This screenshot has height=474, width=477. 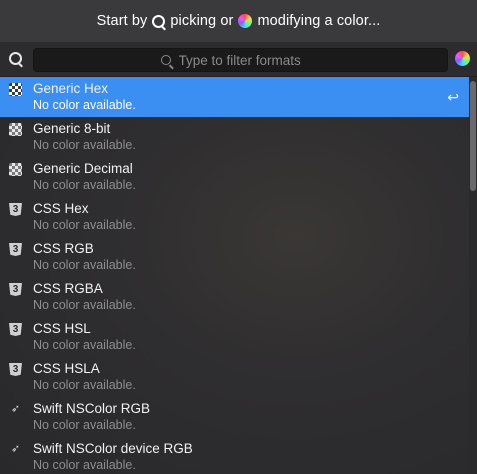 I want to click on list-scrollbar, so click(x=473, y=275).